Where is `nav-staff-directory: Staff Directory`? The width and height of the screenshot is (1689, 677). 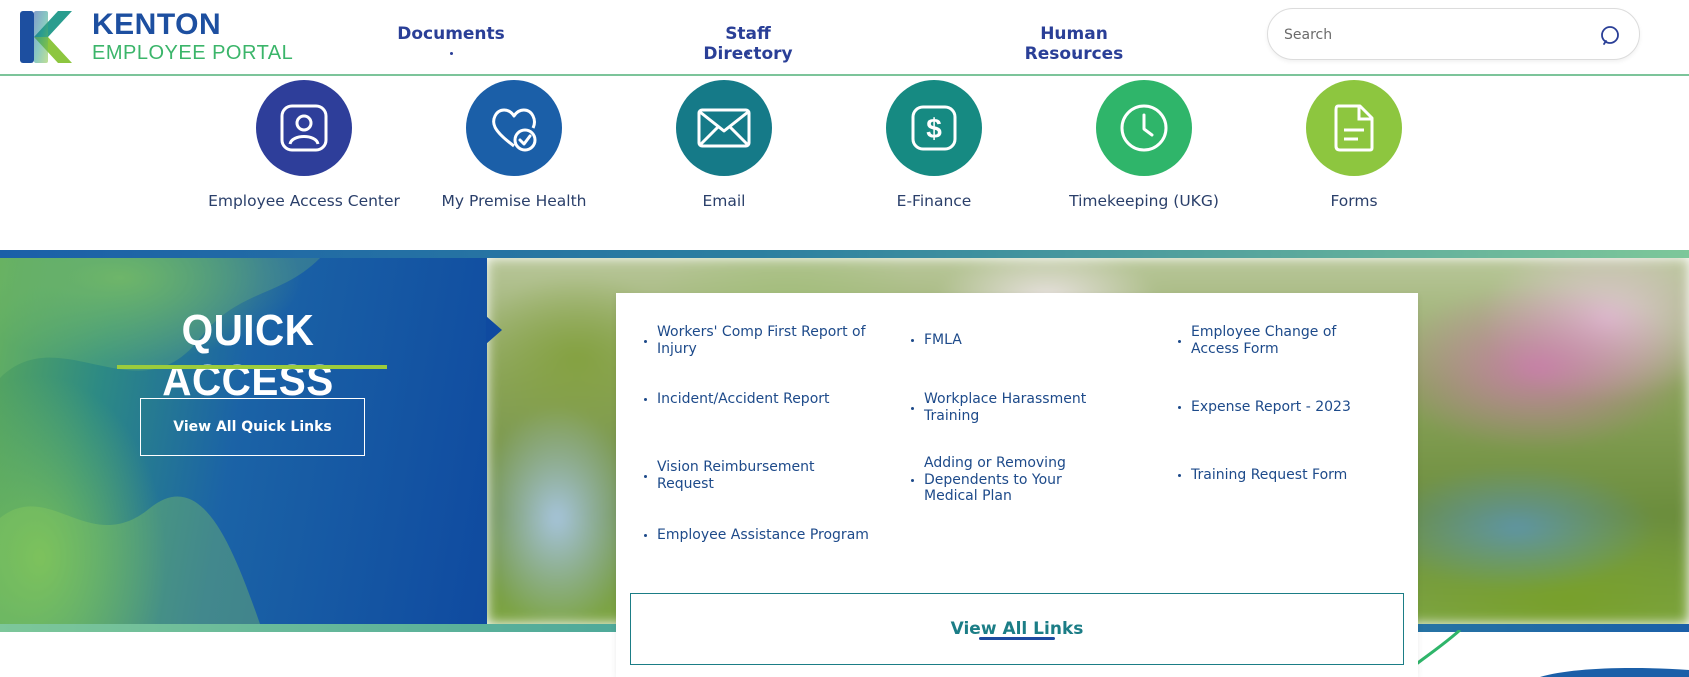
nav-staff-directory: Staff Directory is located at coordinates (748, 44).